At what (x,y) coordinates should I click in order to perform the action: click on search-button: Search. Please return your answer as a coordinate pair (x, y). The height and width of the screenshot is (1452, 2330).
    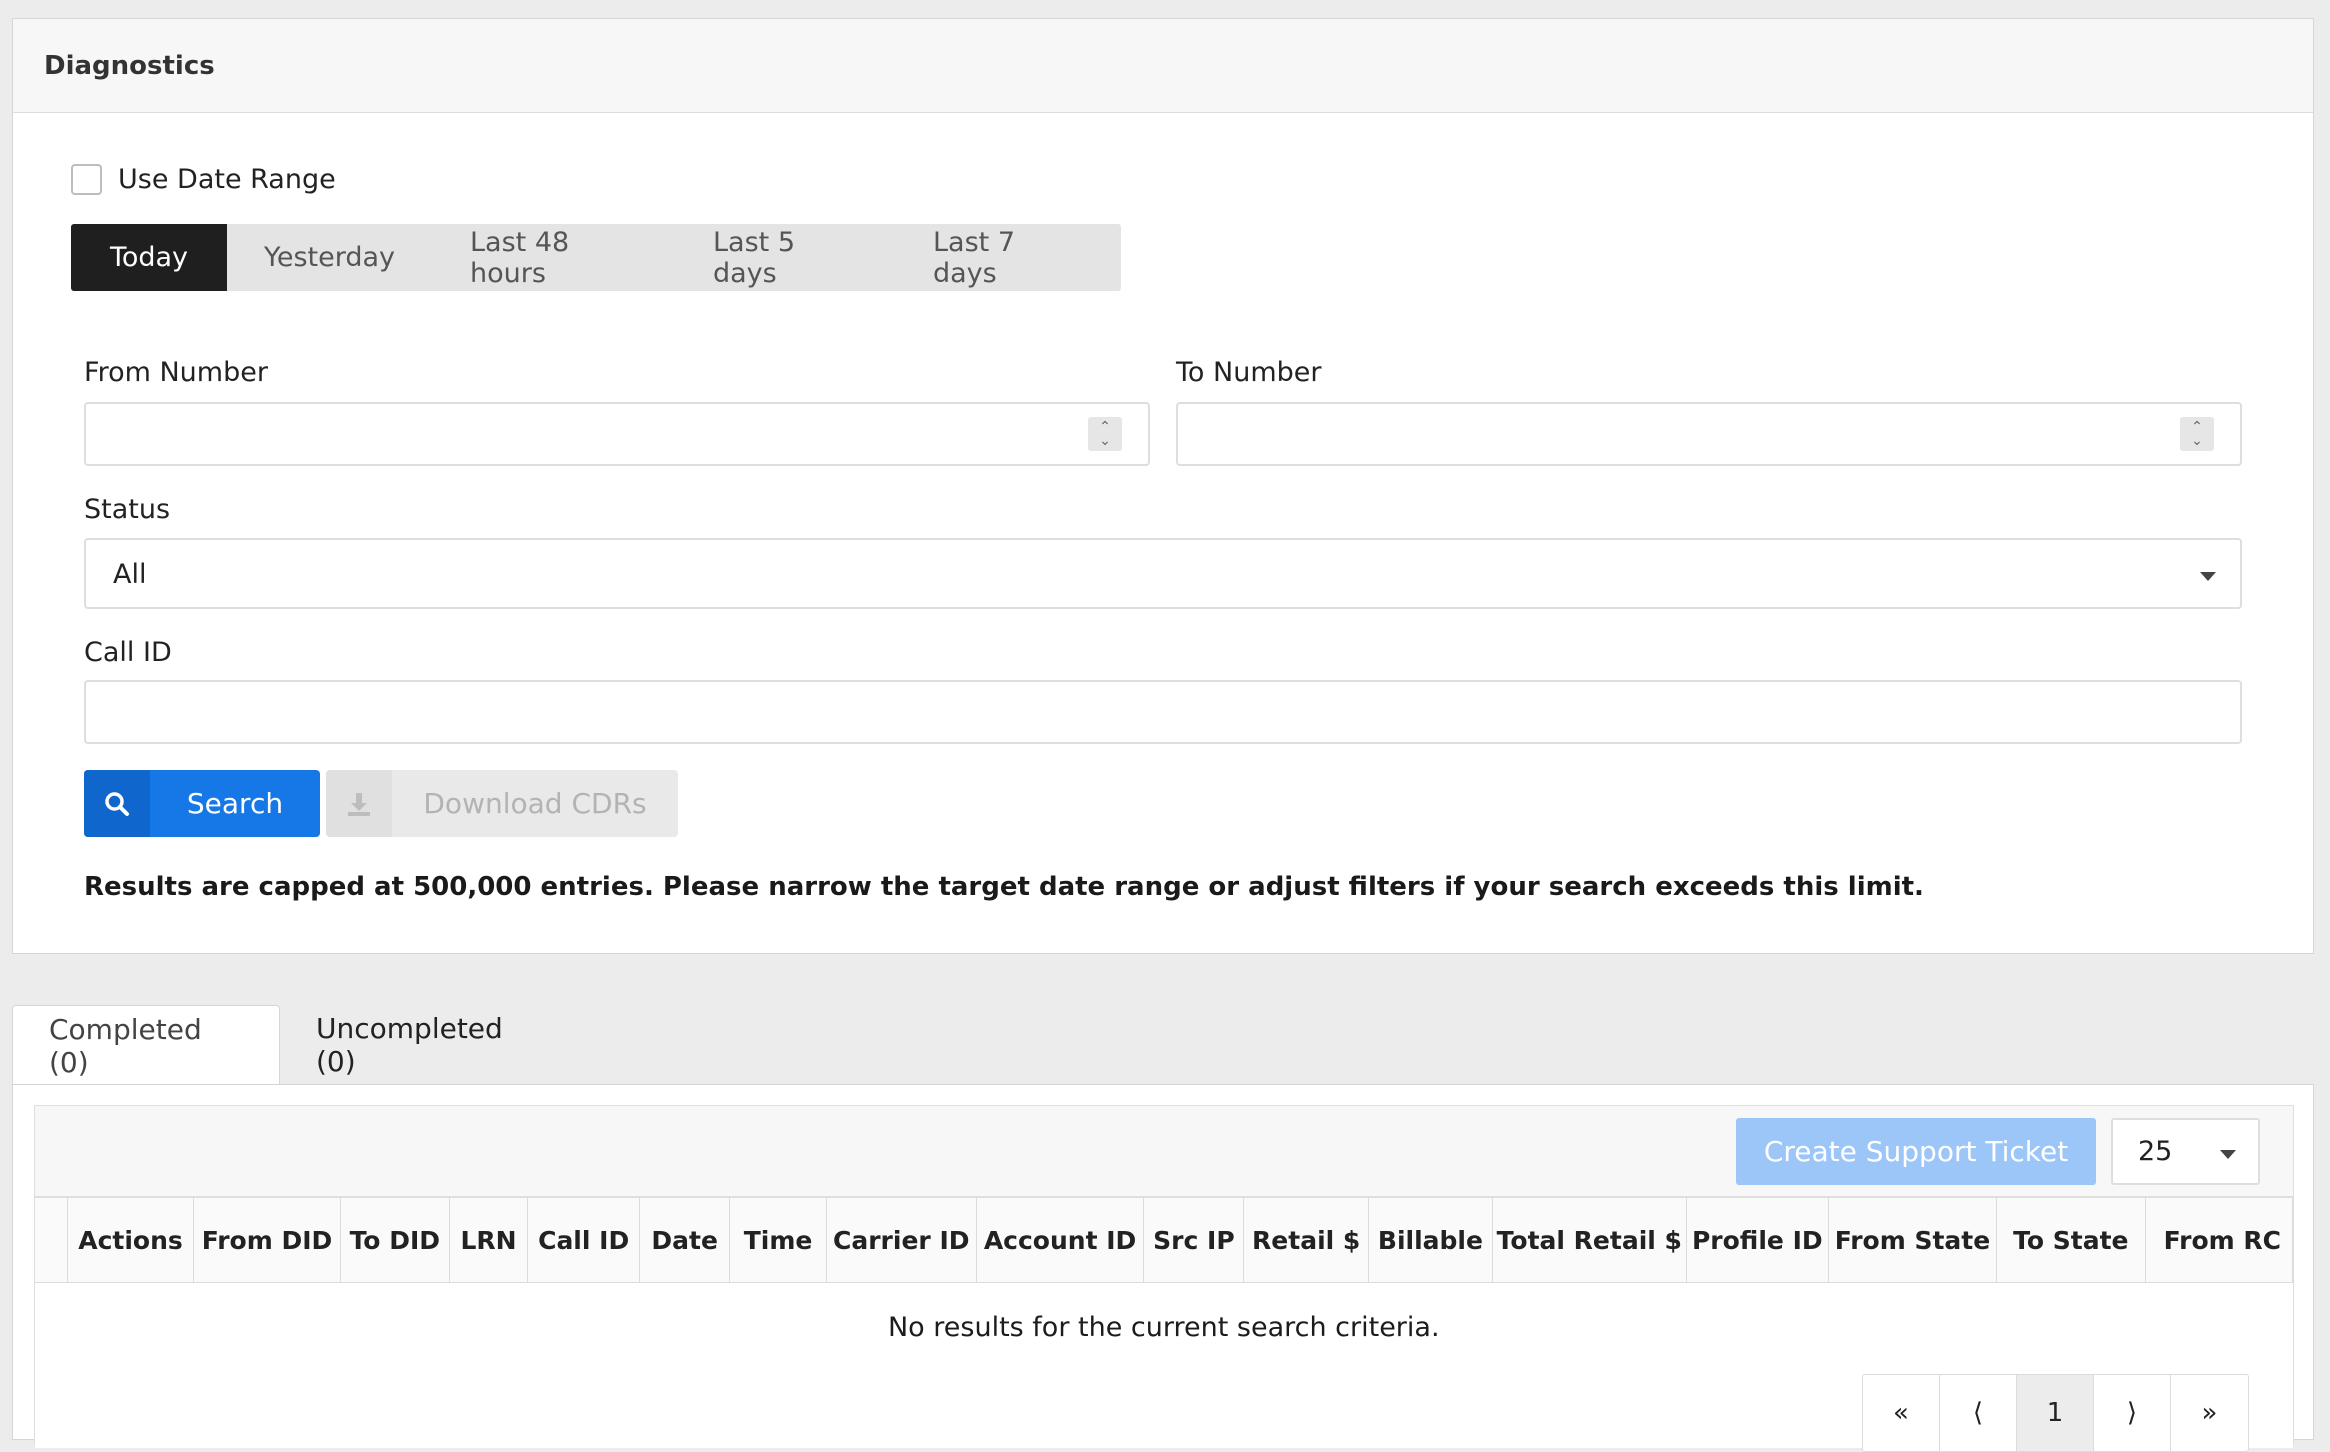
    Looking at the image, I should click on (202, 803).